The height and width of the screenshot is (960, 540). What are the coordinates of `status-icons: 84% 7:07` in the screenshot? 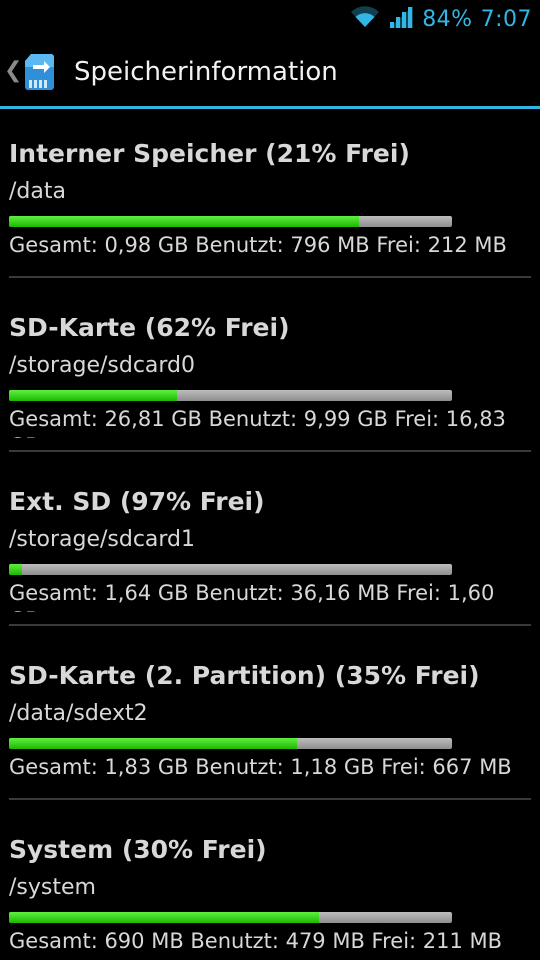 It's located at (441, 19).